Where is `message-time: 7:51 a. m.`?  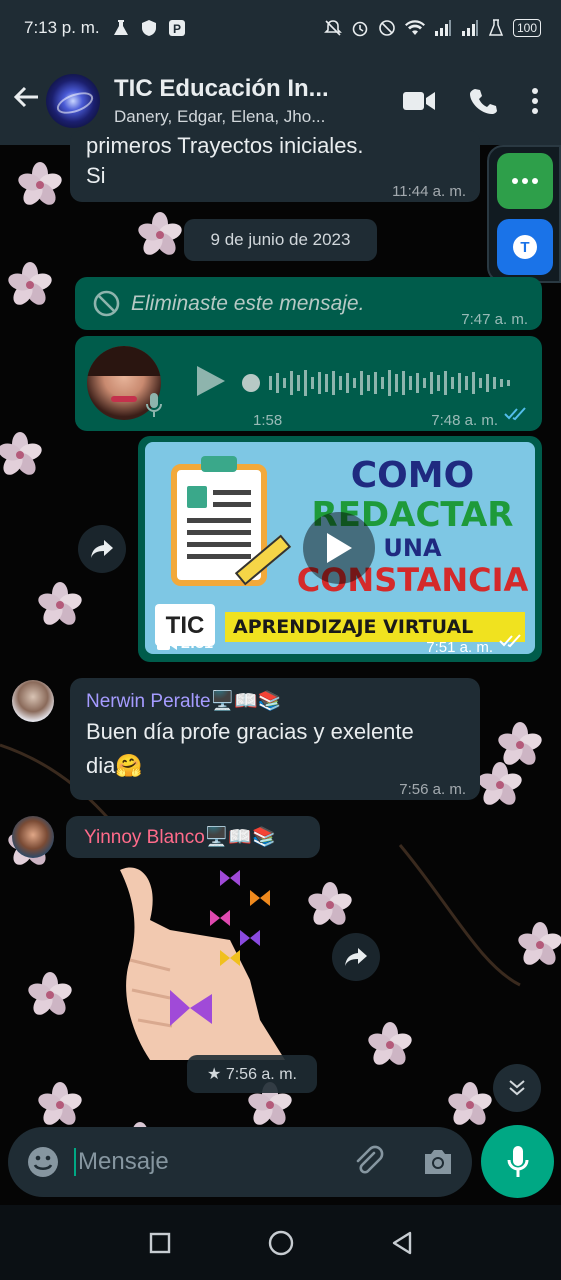
message-time: 7:51 a. m. is located at coordinates (459, 646).